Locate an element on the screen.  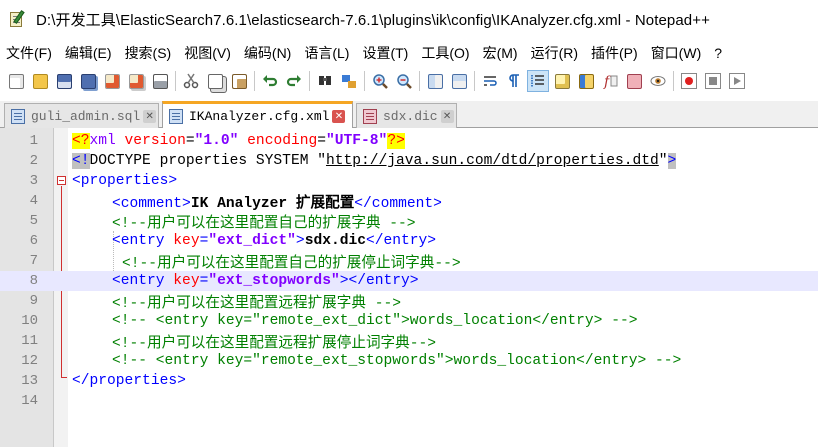
menu-file: 文件(F) is located at coordinates (29, 53).